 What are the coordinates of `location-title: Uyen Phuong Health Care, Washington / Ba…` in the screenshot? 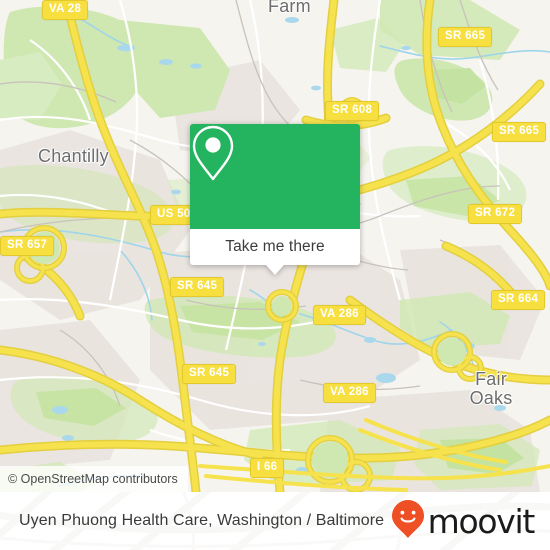 It's located at (202, 520).